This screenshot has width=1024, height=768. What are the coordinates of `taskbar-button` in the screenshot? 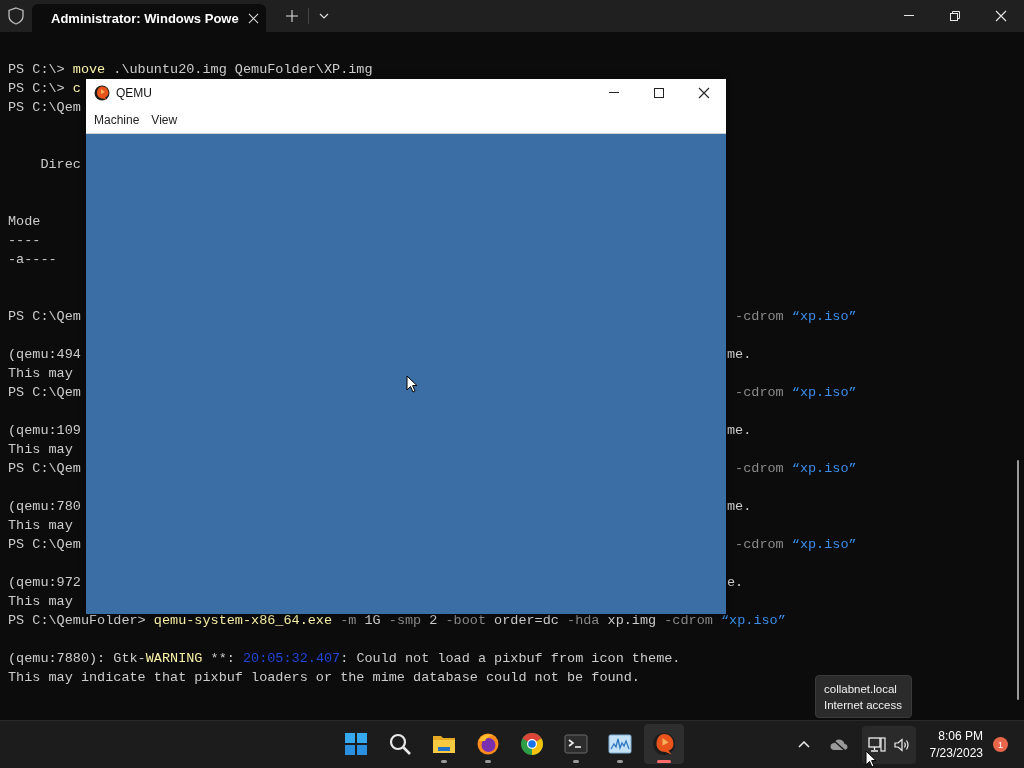 It's located at (664, 744).